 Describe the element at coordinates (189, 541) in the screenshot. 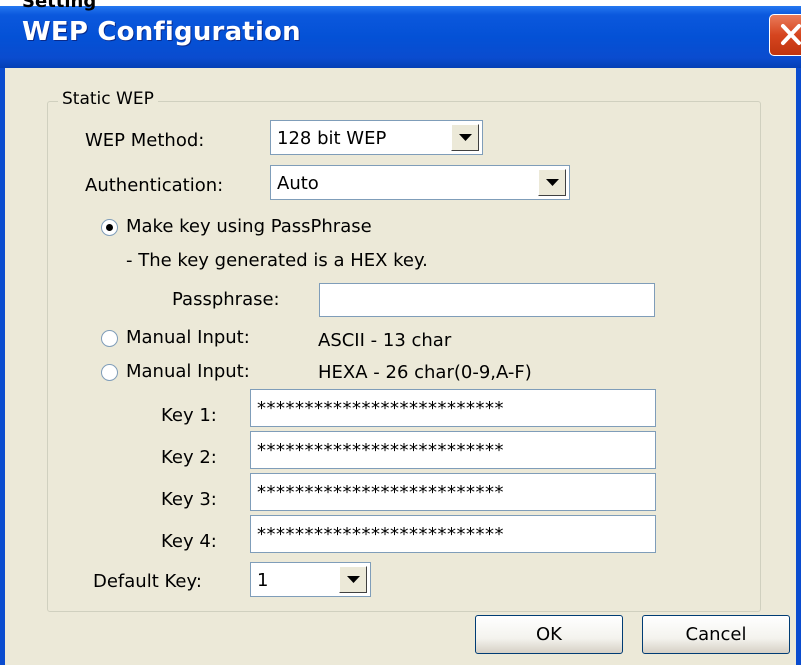

I see `key-4-label: Key 4:` at that location.